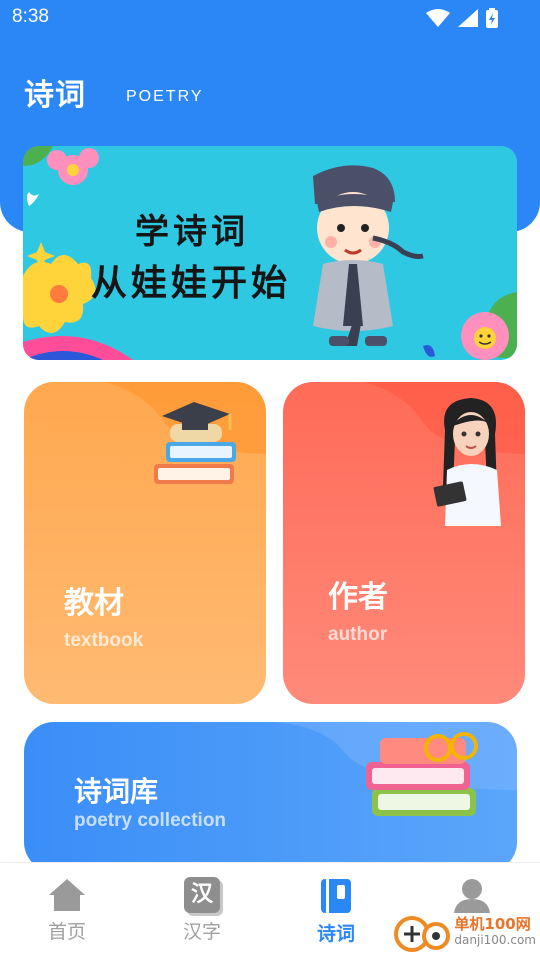 This screenshot has height=960, width=540. I want to click on danji100-logo-icon, so click(422, 934).